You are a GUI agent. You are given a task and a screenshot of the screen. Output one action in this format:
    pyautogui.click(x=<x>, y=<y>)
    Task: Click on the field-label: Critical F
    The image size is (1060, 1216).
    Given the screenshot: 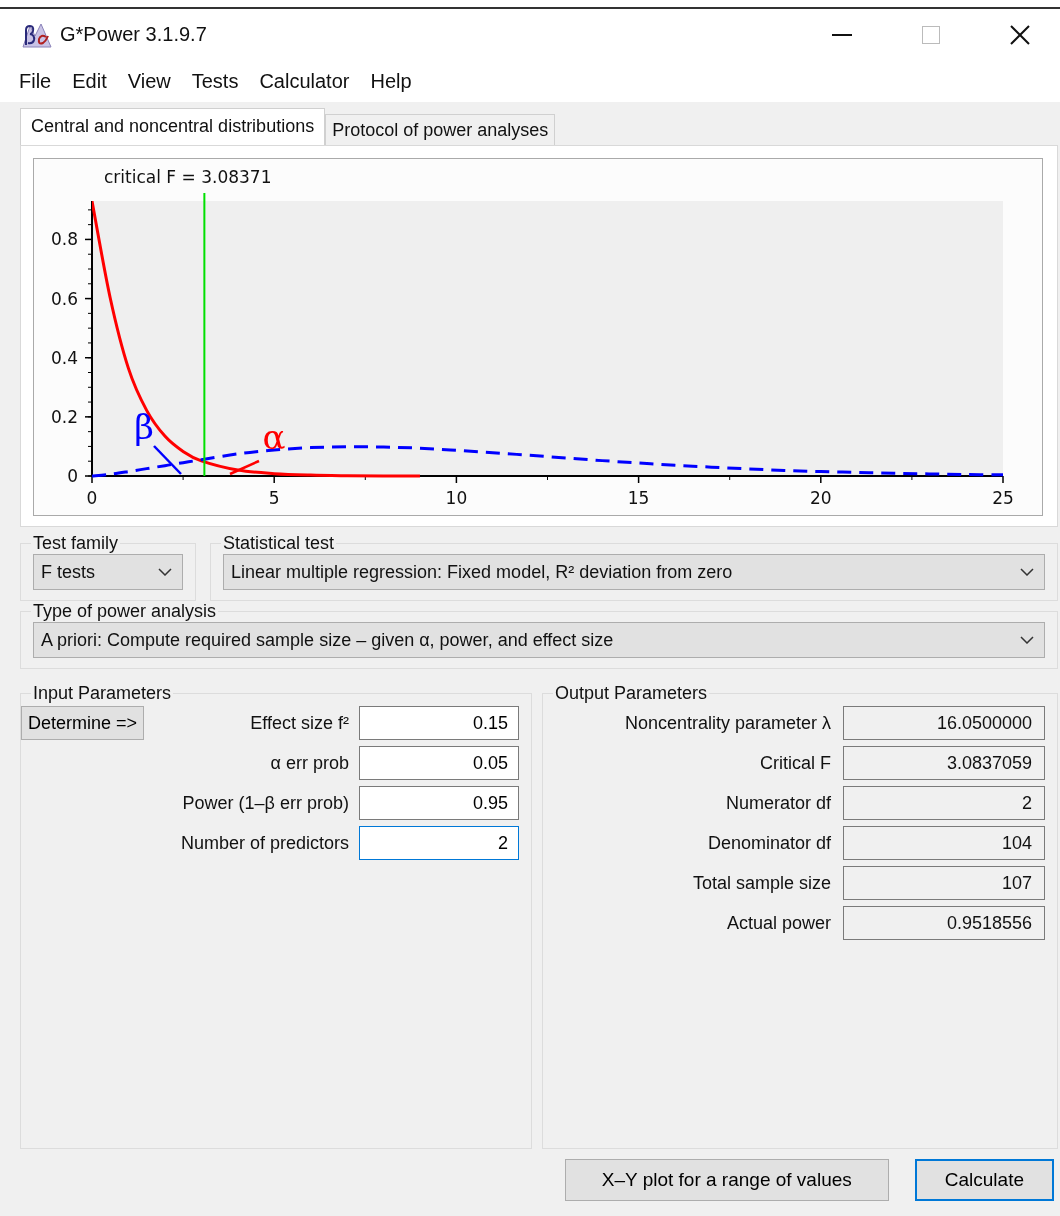 What is the action you would take?
    pyautogui.click(x=795, y=763)
    